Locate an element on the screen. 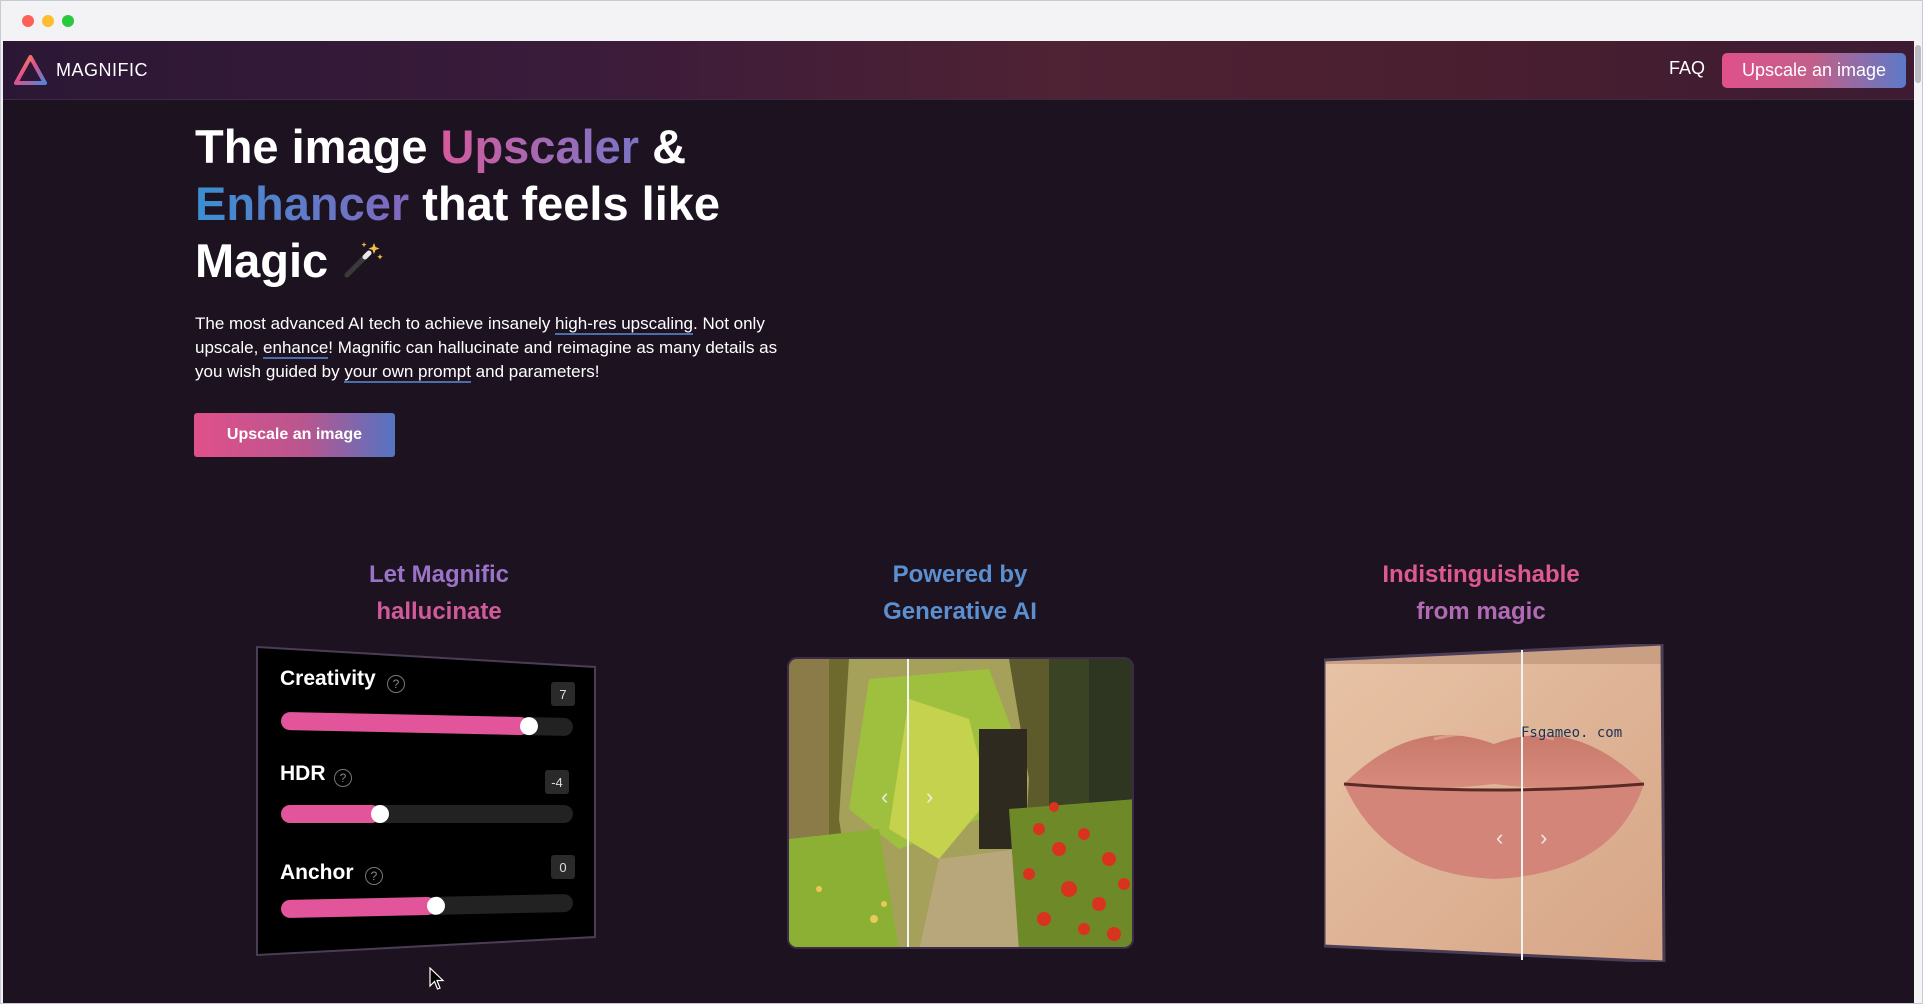  anchor-slider-fill is located at coordinates (358, 907).